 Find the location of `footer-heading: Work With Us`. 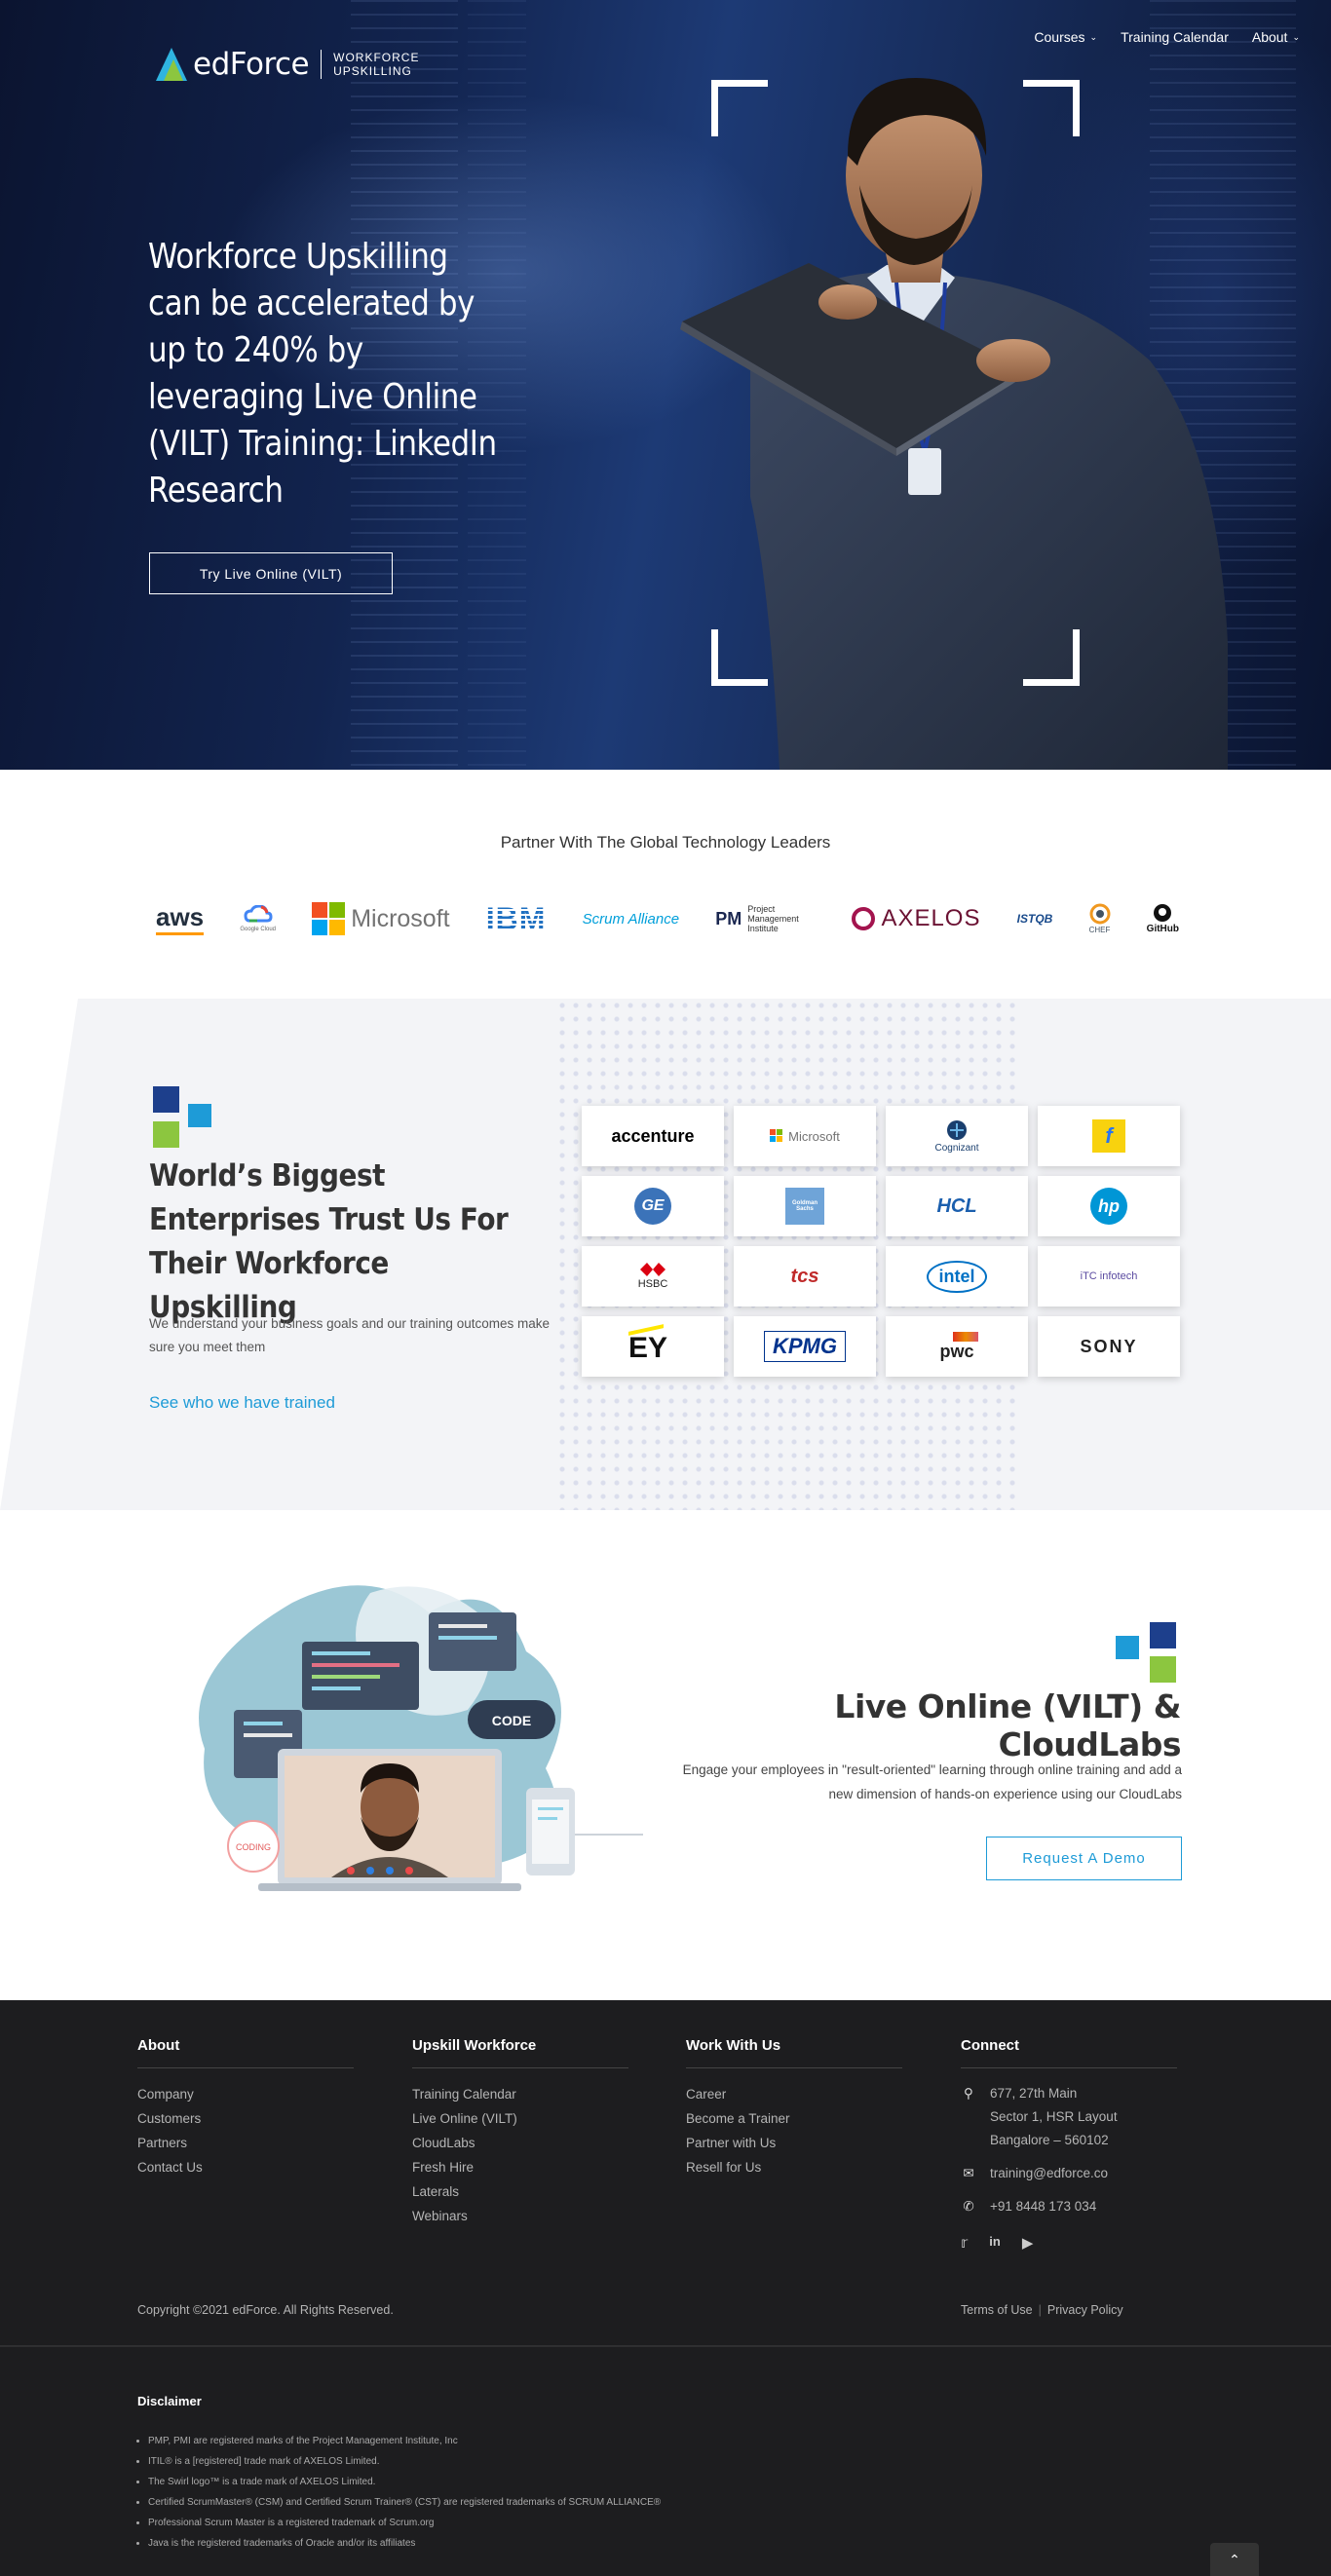

footer-heading: Work With Us is located at coordinates (794, 2052).